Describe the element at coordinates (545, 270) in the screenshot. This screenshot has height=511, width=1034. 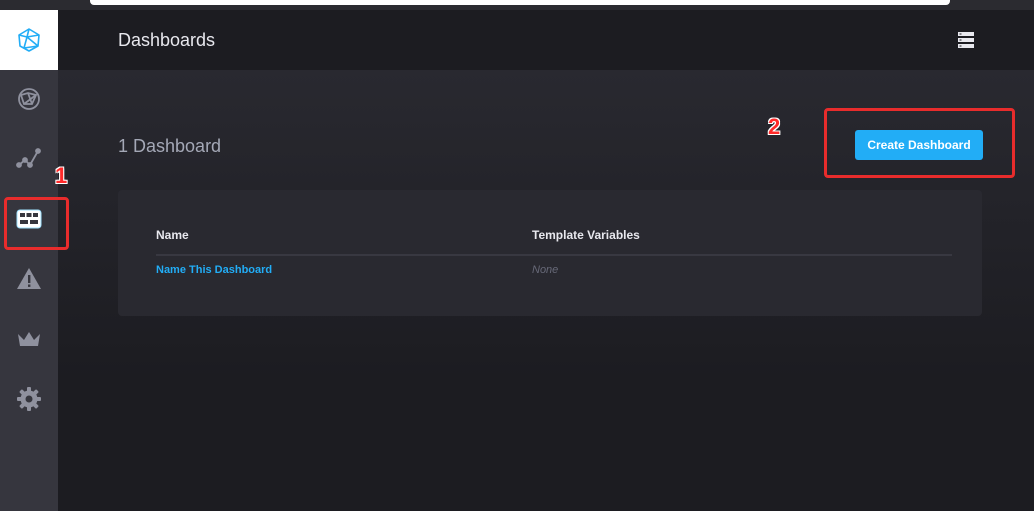
I see `template-variables-value: None` at that location.